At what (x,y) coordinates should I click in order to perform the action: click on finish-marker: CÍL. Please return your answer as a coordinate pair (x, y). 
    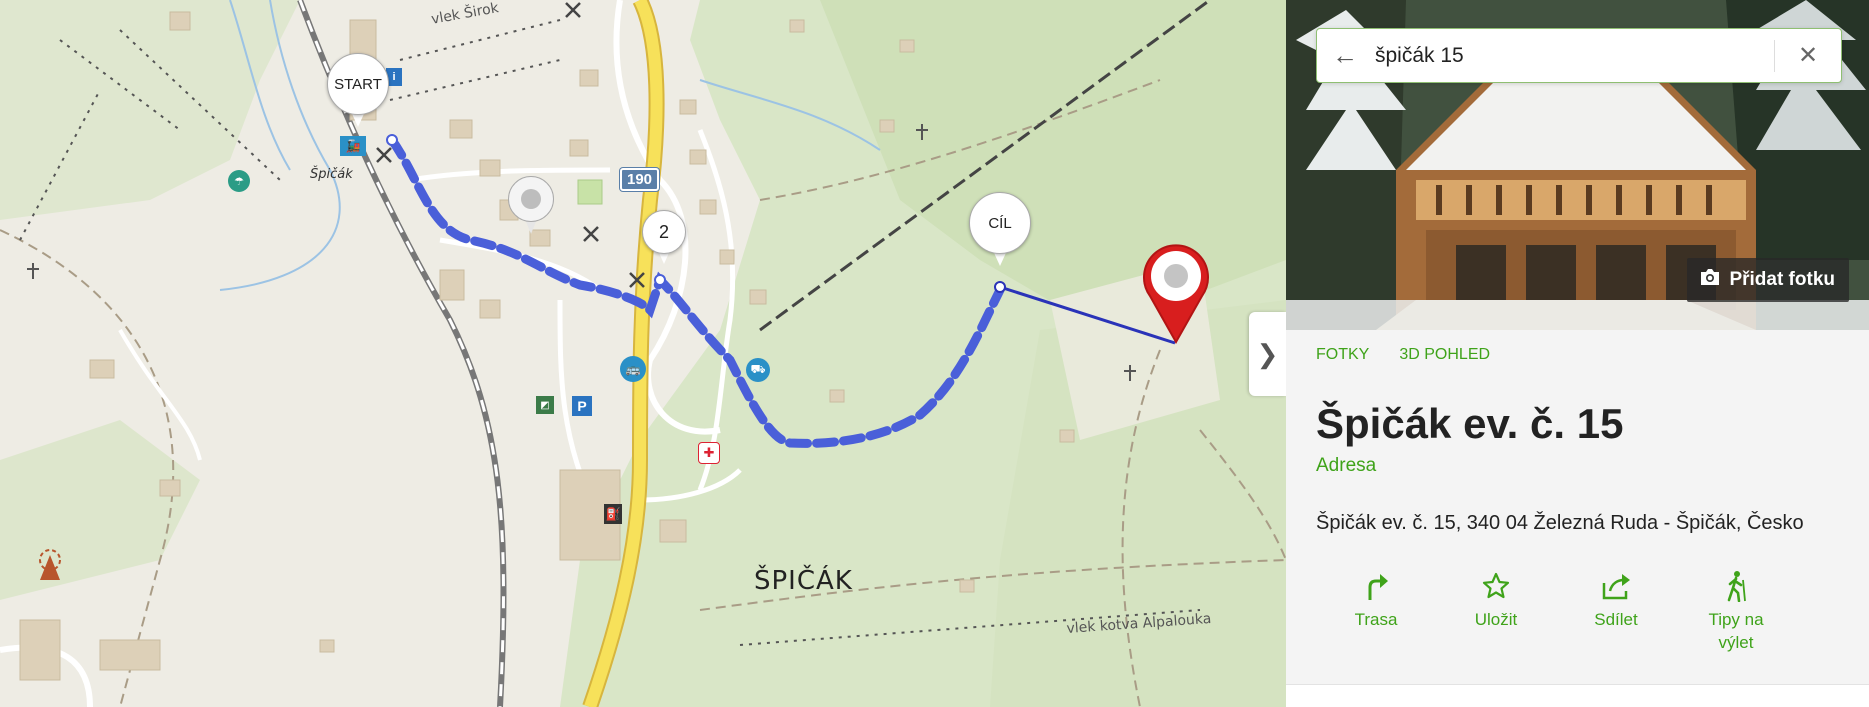
    Looking at the image, I should click on (1000, 232).